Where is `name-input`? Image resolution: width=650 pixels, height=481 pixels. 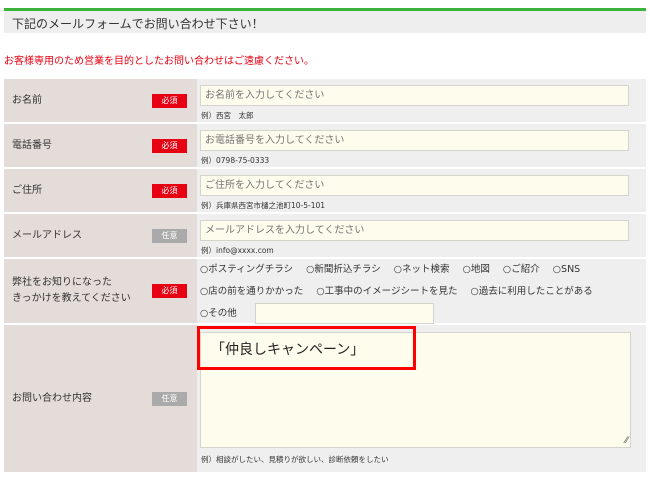 name-input is located at coordinates (414, 95).